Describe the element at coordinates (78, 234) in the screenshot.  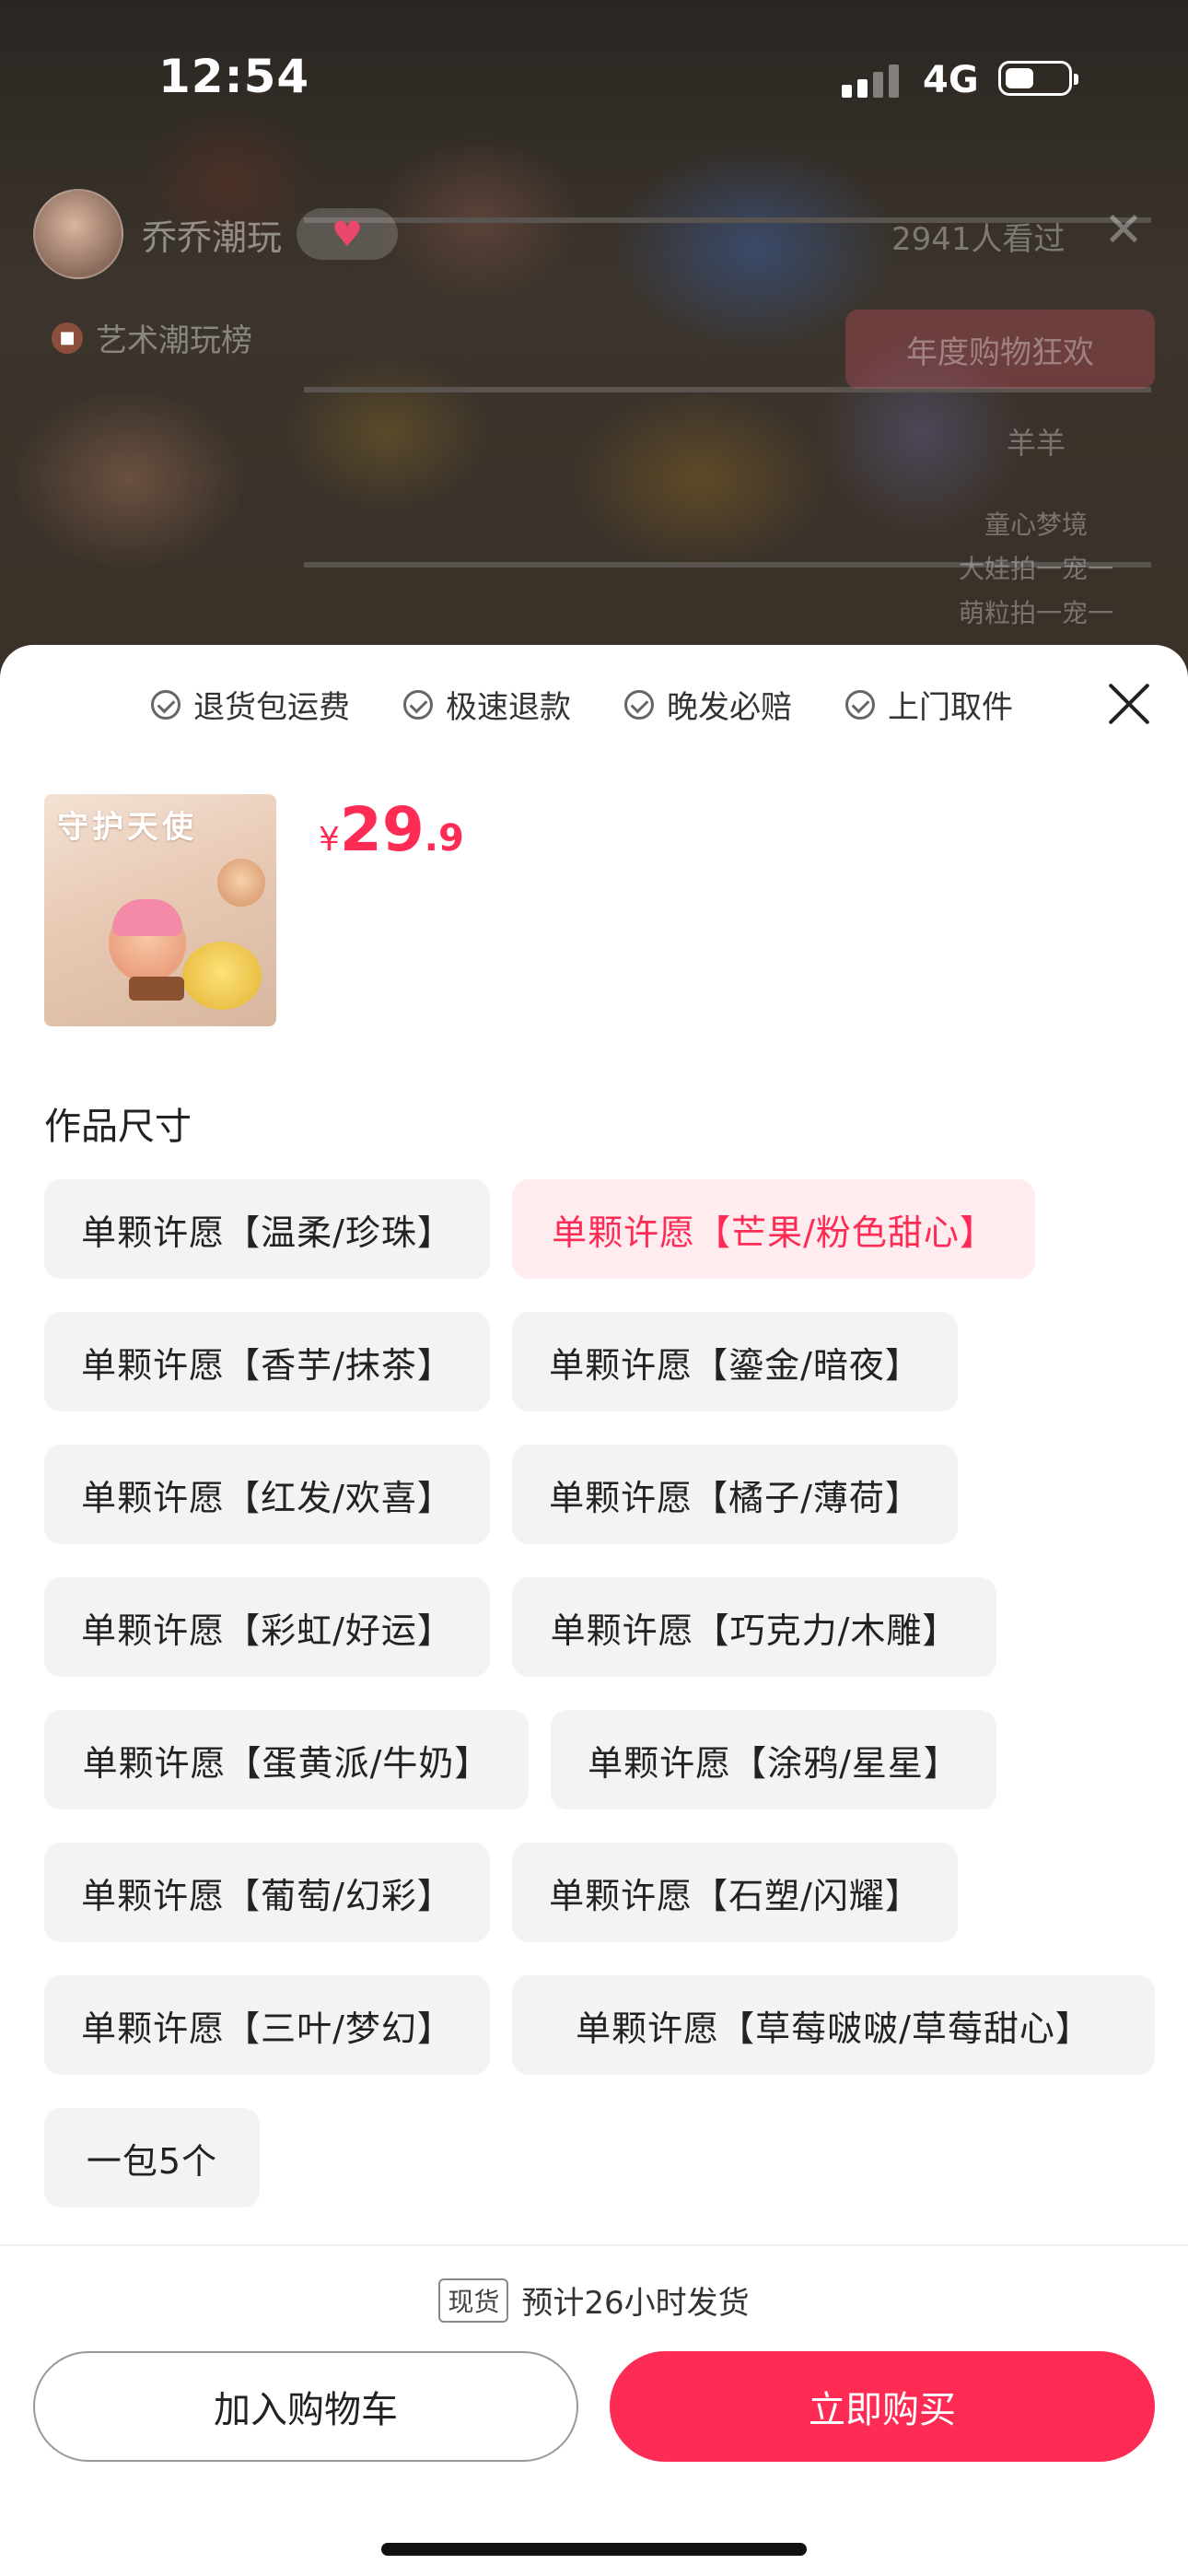
I see `avatar` at that location.